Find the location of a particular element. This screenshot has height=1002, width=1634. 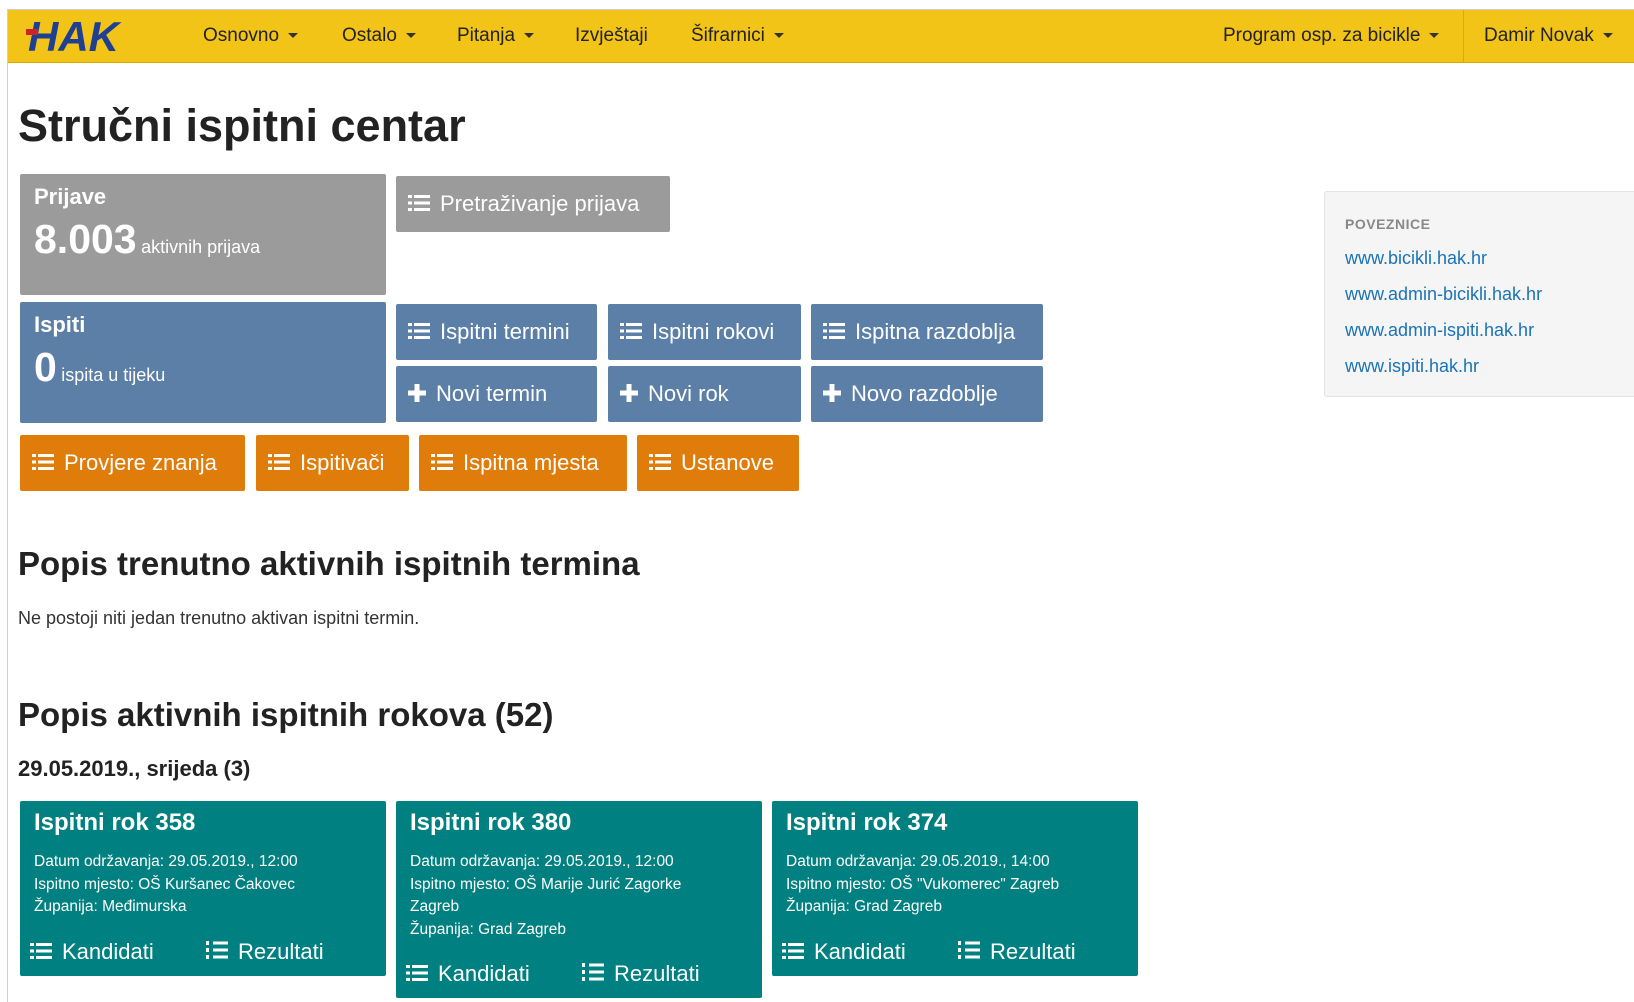

nav-program: Program osp. za bicikle is located at coordinates (1331, 36).